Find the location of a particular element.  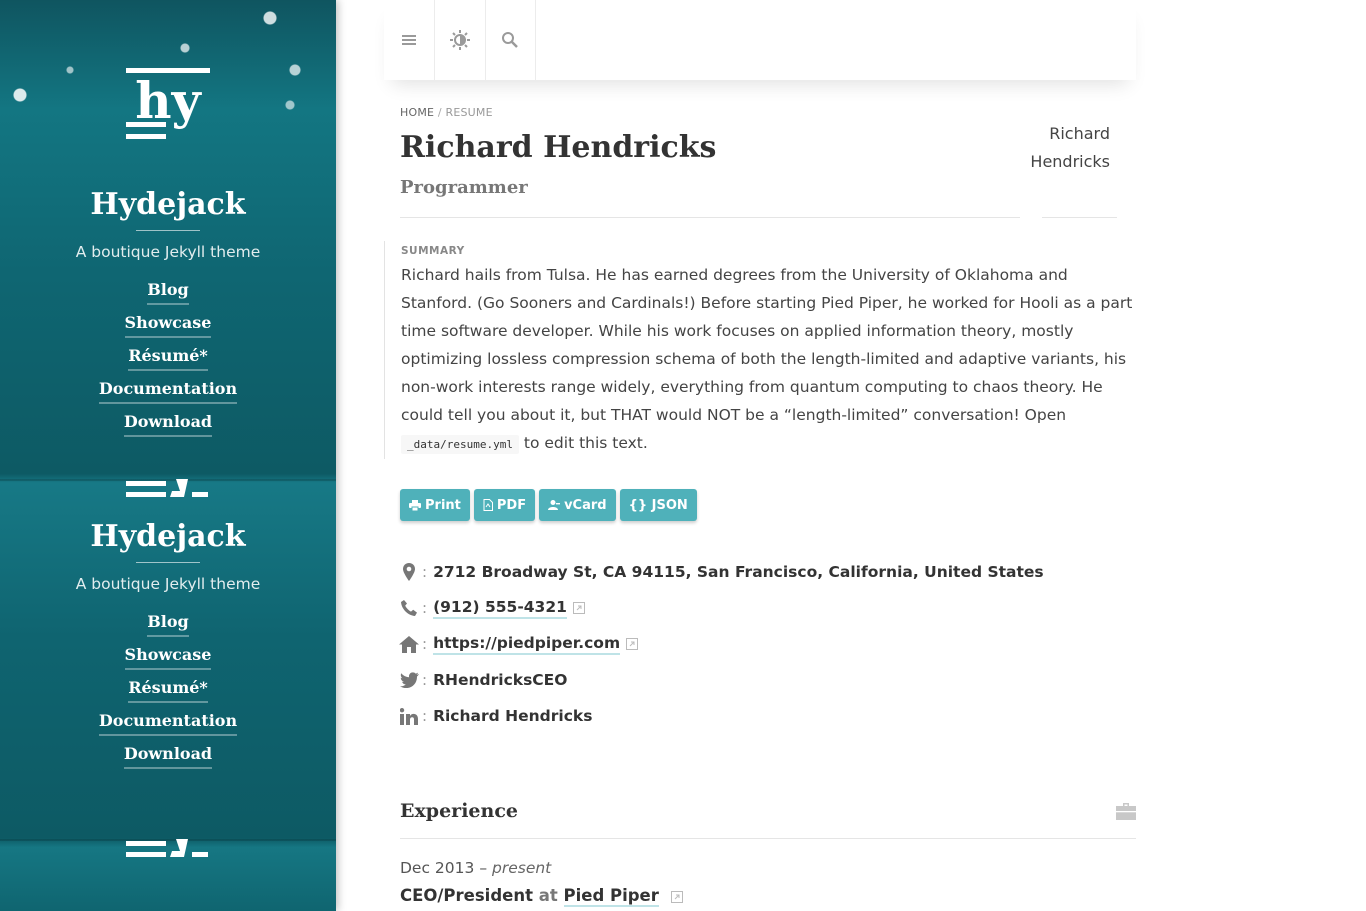

json-button: {} JSON is located at coordinates (658, 505).